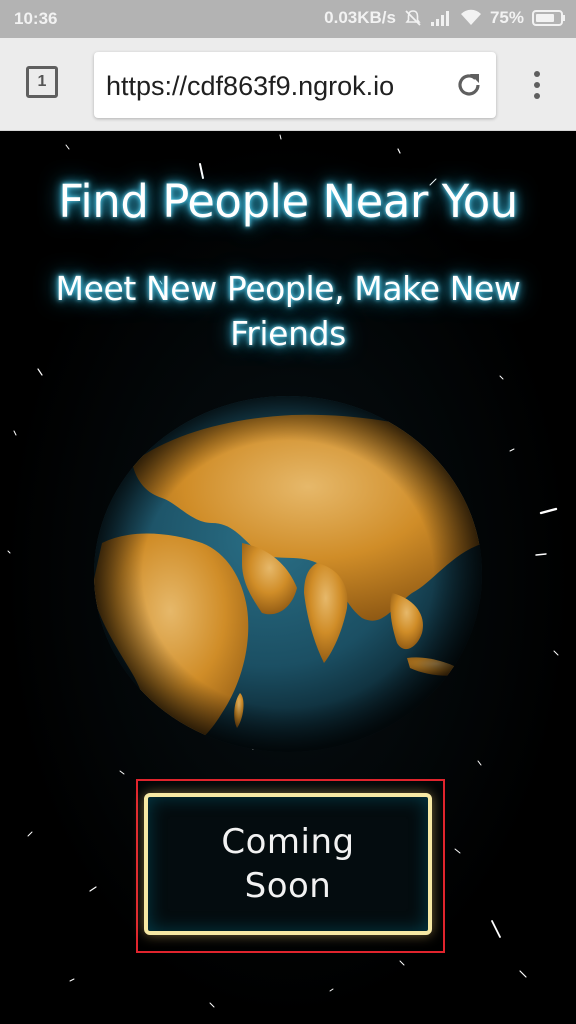  What do you see at coordinates (288, 201) in the screenshot?
I see `page-title: Find People Near You` at bounding box center [288, 201].